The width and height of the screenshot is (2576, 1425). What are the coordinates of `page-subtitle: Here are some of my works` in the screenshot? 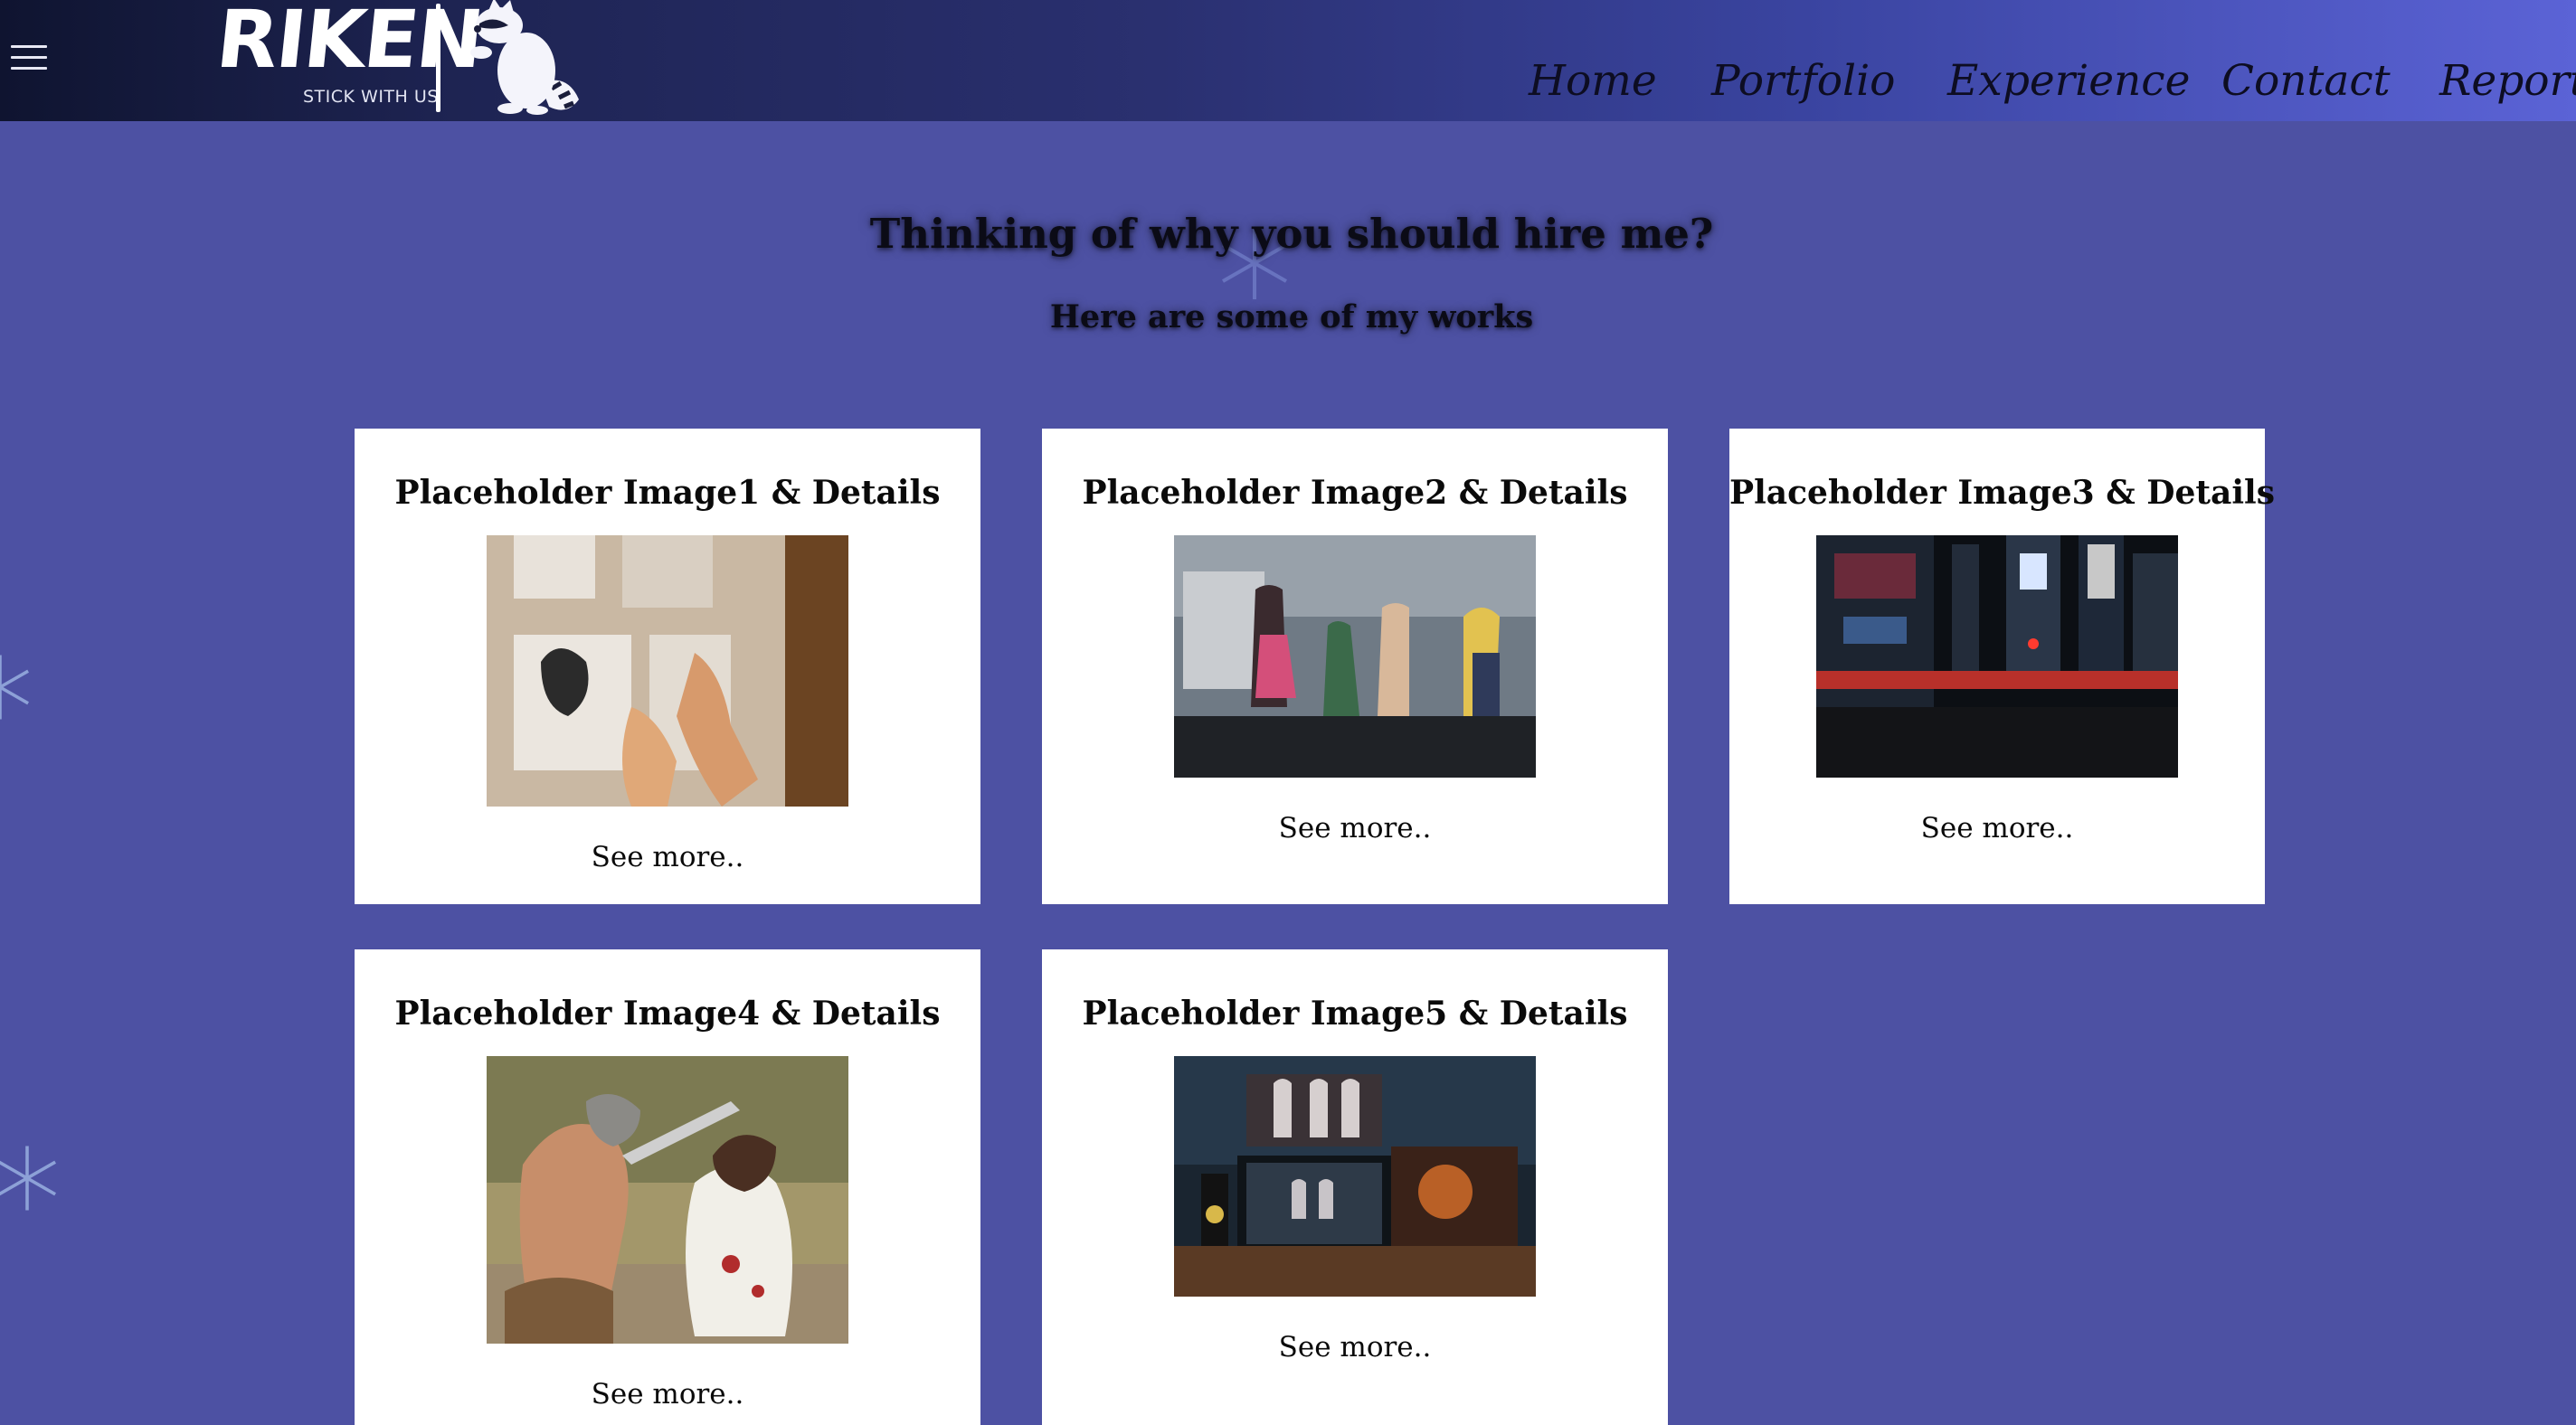 It's located at (1292, 316).